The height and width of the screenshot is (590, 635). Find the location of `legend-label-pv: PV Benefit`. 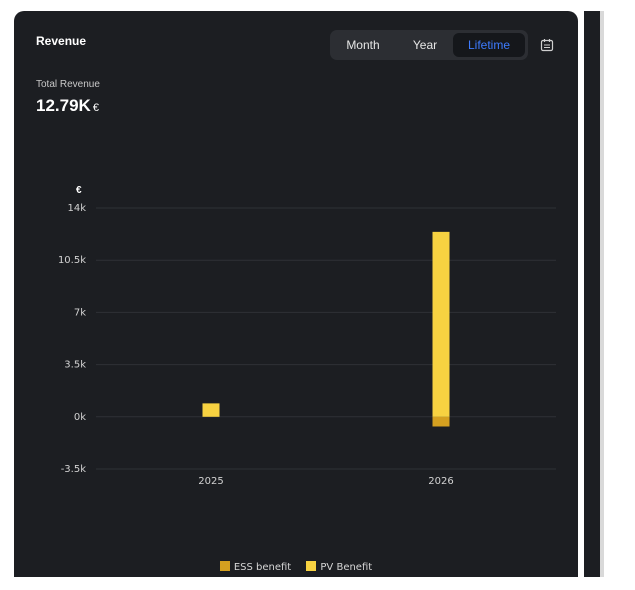

legend-label-pv: PV Benefit is located at coordinates (346, 567).